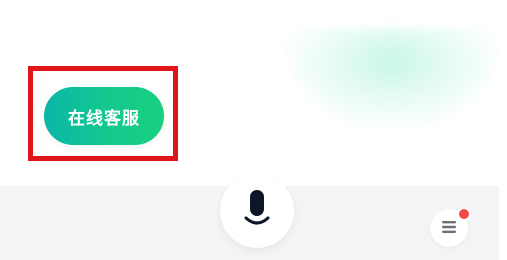 The image size is (507, 260). I want to click on bottom-bar-edge, so click(503, 223).